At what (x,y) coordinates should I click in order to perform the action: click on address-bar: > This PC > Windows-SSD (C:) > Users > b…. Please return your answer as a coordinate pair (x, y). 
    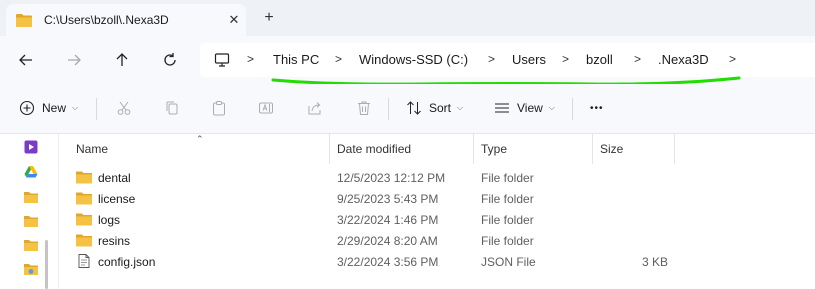
    Looking at the image, I should click on (507, 64).